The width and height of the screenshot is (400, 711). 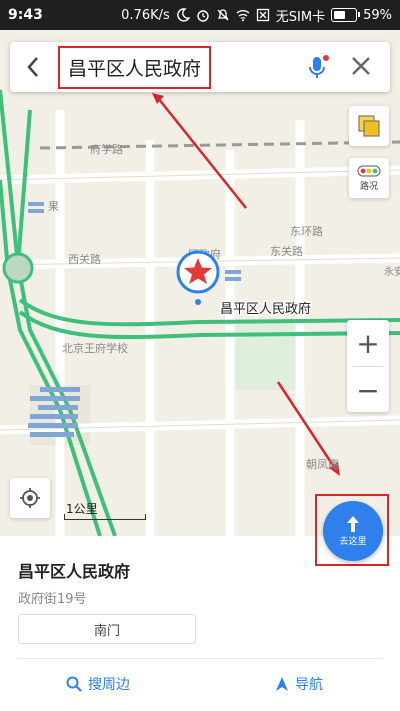 I want to click on go-here-button: 去这里, so click(x=353, y=531).